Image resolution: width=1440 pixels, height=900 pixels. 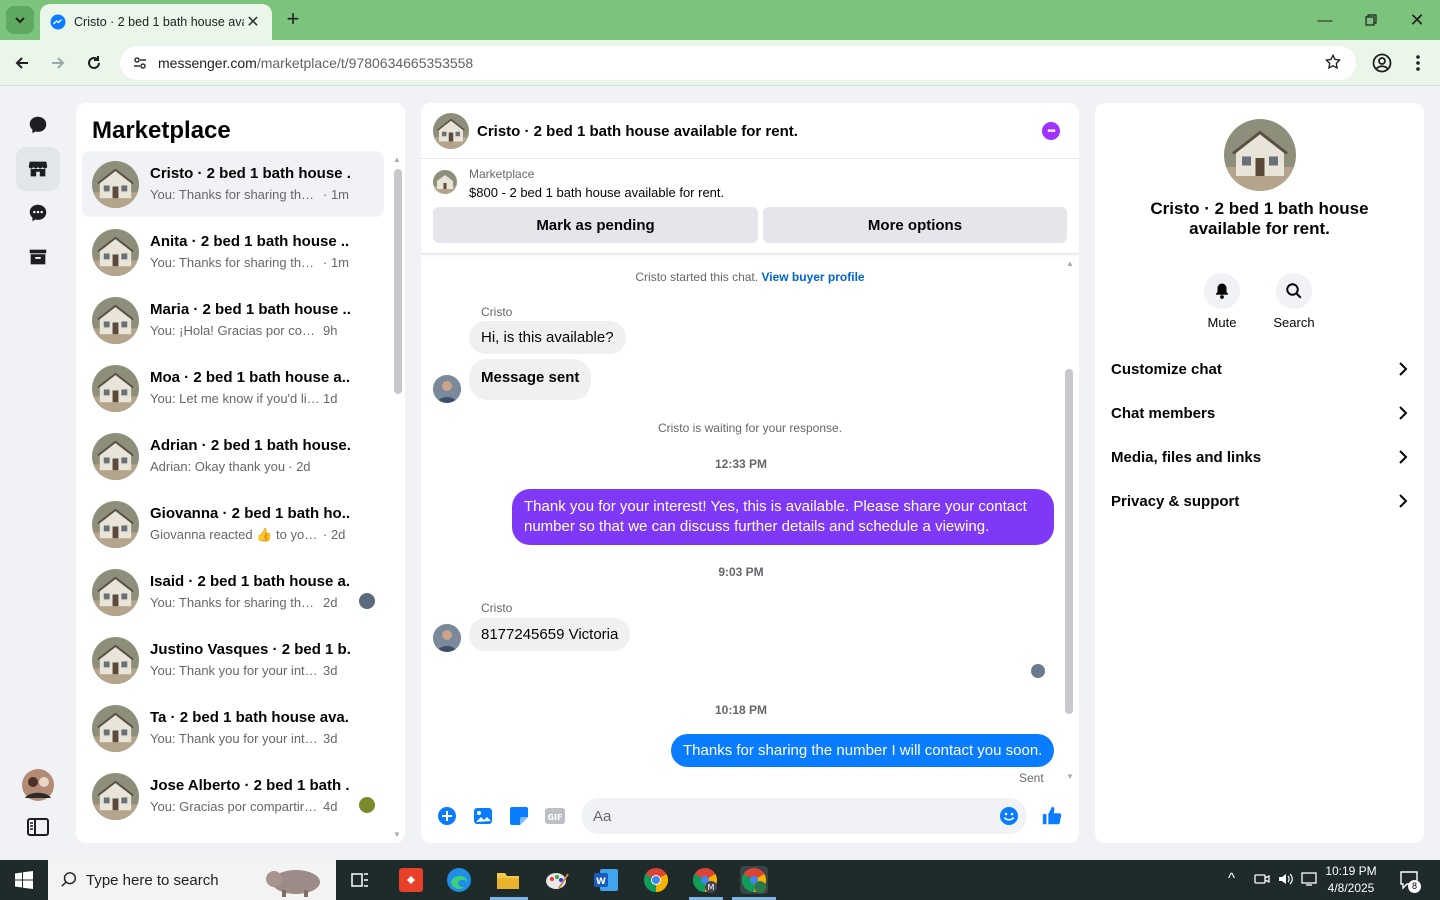 What do you see at coordinates (447, 816) in the screenshot?
I see `more-actions-button` at bounding box center [447, 816].